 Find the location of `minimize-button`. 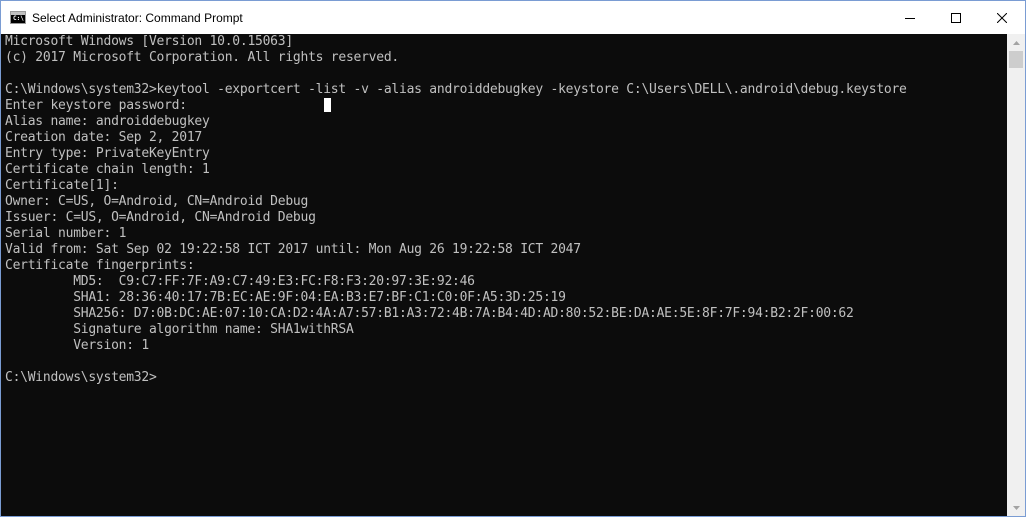

minimize-button is located at coordinates (910, 17).